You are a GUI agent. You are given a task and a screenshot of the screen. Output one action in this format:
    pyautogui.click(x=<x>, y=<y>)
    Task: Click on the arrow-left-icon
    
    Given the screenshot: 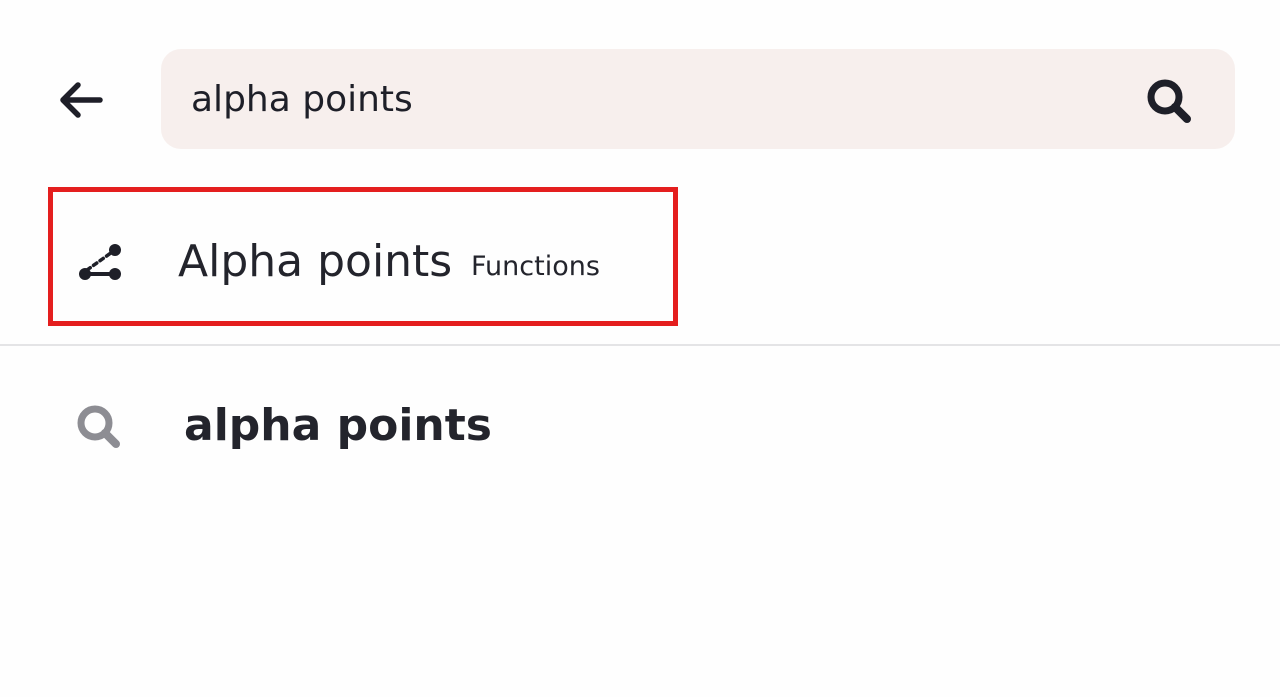 What is the action you would take?
    pyautogui.click(x=81, y=100)
    